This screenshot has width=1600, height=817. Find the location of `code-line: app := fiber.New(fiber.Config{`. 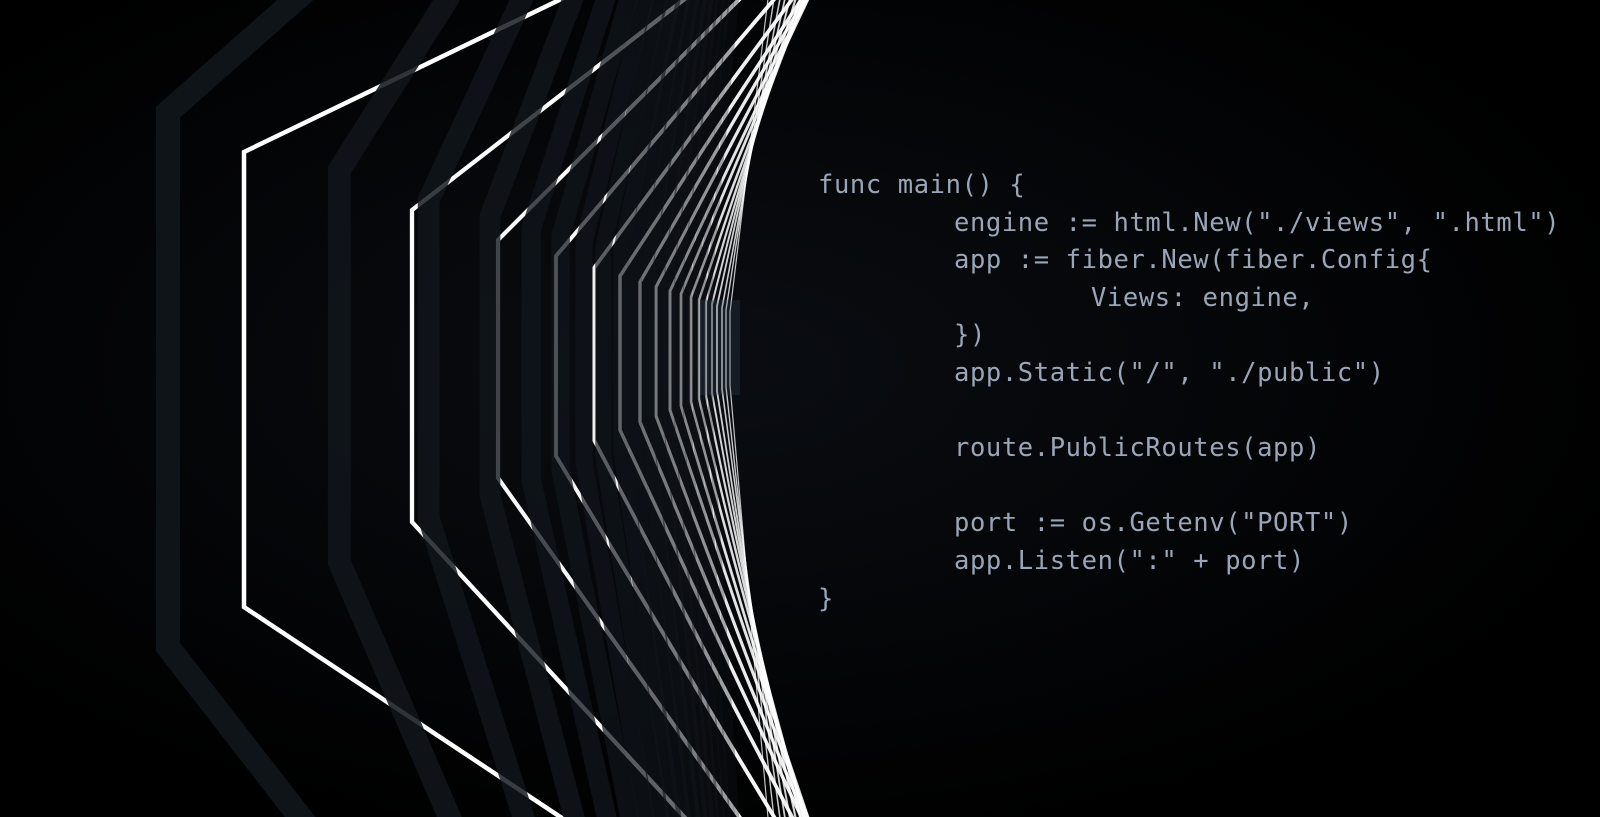

code-line: app := fiber.New(fiber.Config{ is located at coordinates (1193, 260).